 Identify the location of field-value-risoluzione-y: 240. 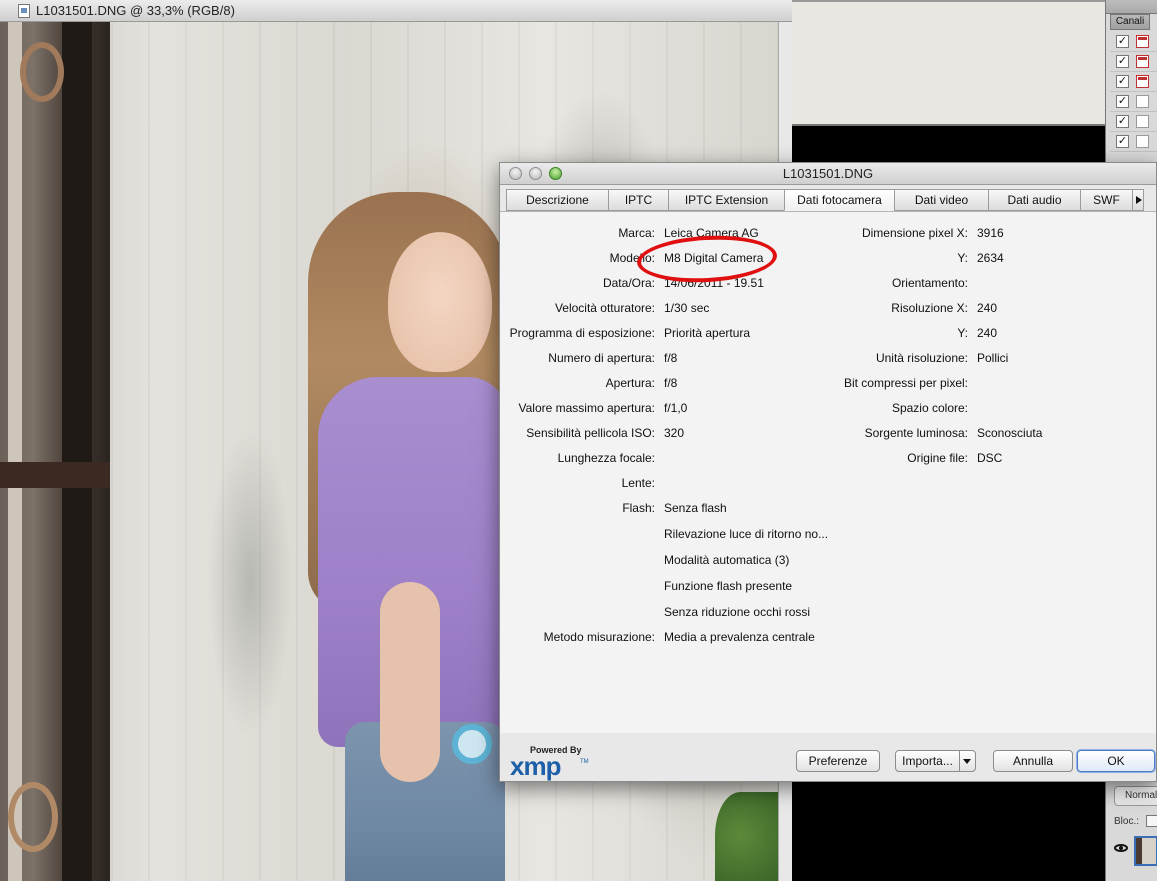
(987, 333).